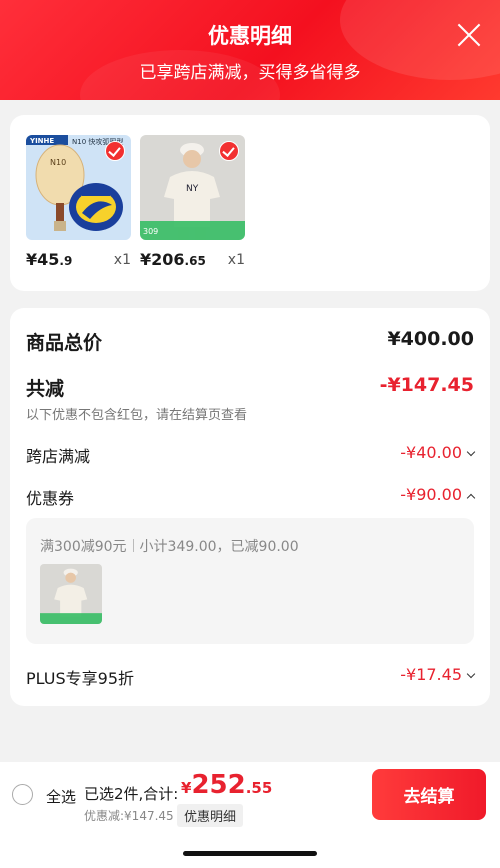 The height and width of the screenshot is (868, 500). Describe the element at coordinates (259, 788) in the screenshot. I see `total-fraction: .55` at that location.